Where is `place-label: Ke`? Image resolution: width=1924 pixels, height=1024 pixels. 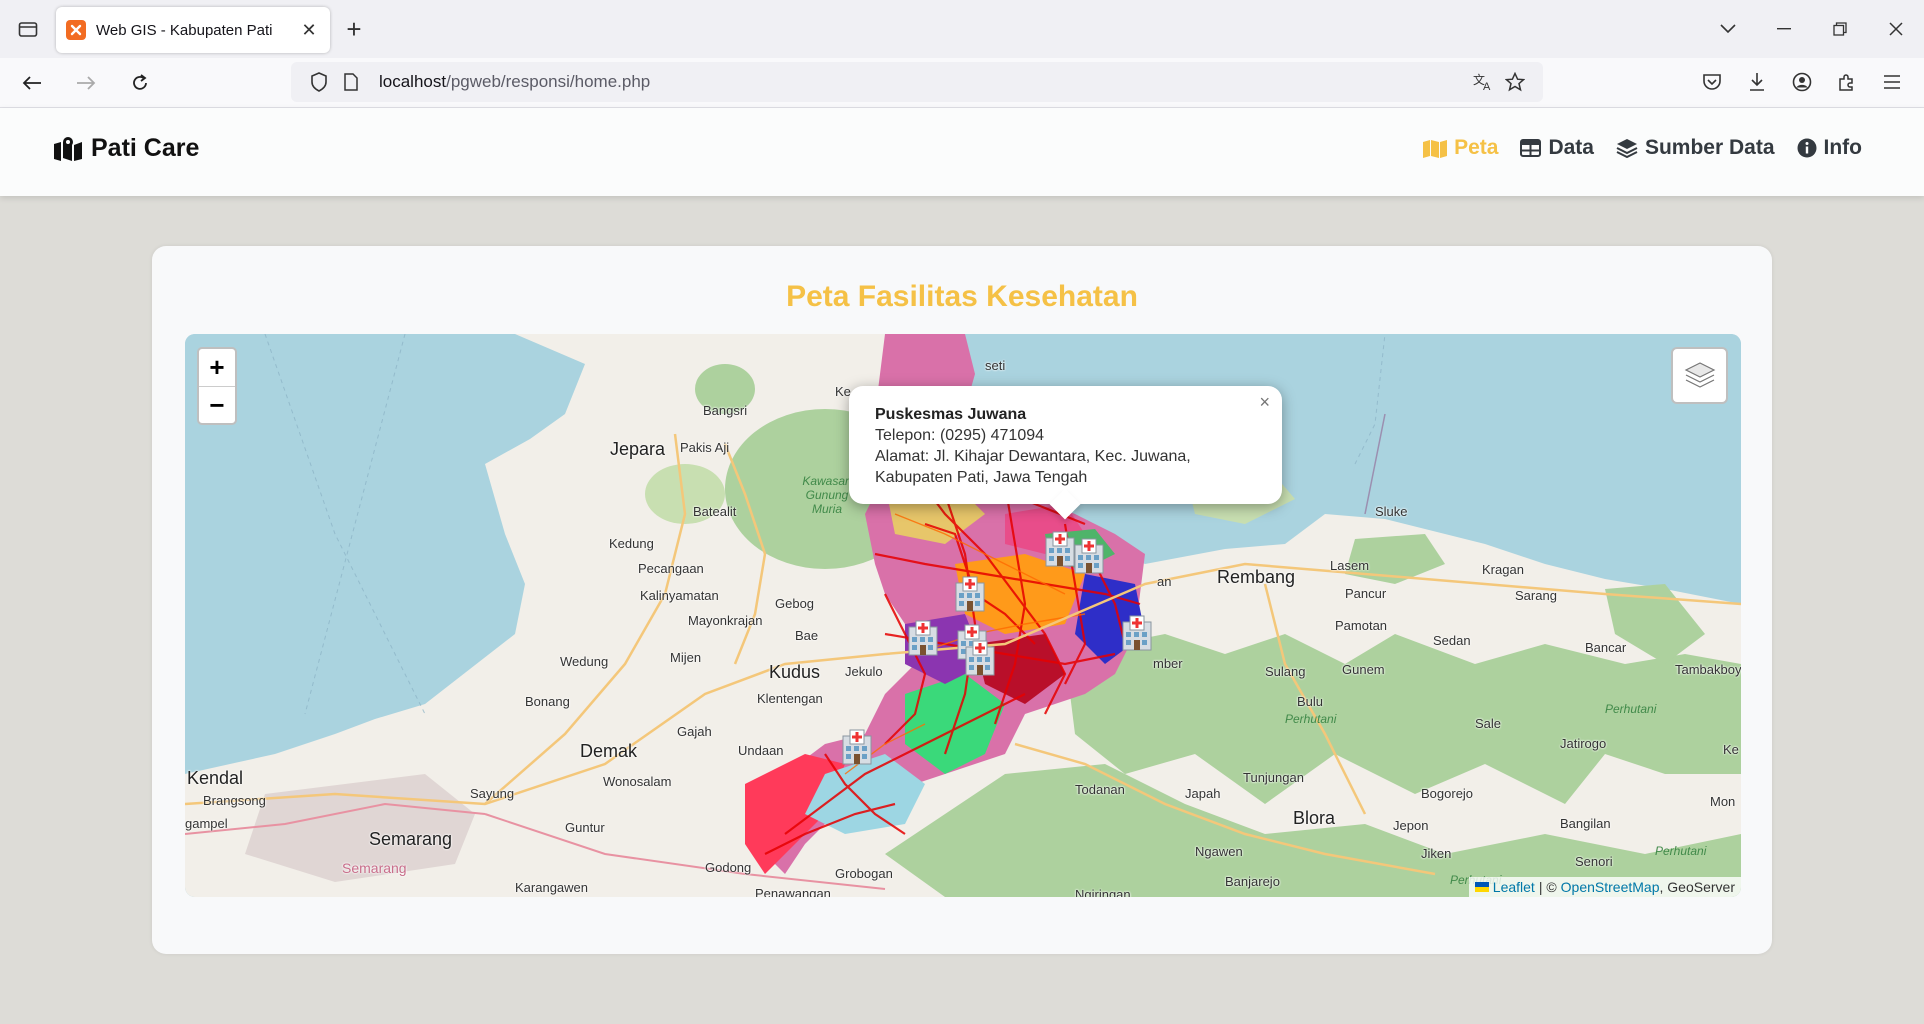
place-label: Ke is located at coordinates (1731, 749).